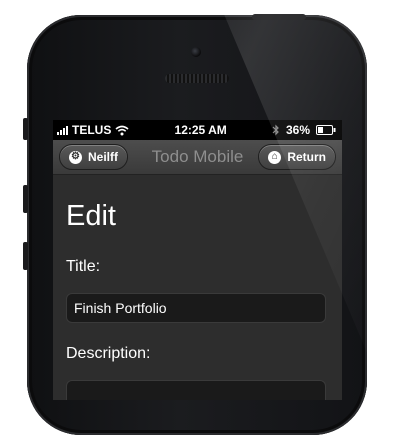  What do you see at coordinates (196, 52) in the screenshot?
I see `front-camera` at bounding box center [196, 52].